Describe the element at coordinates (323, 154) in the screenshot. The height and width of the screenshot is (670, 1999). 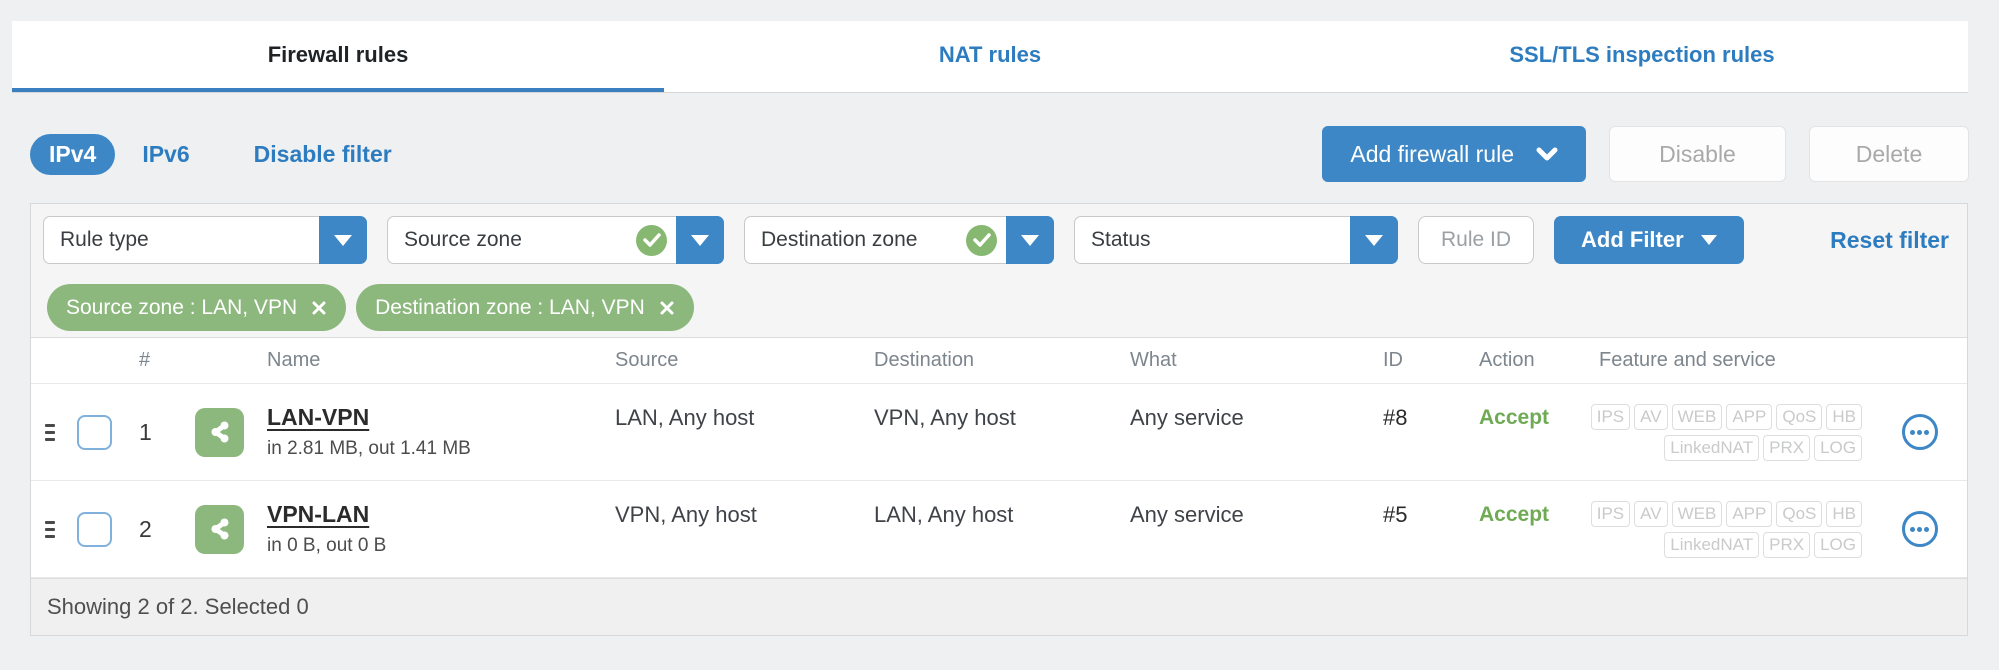
I see `disable-filter-link: Disable filter` at that location.